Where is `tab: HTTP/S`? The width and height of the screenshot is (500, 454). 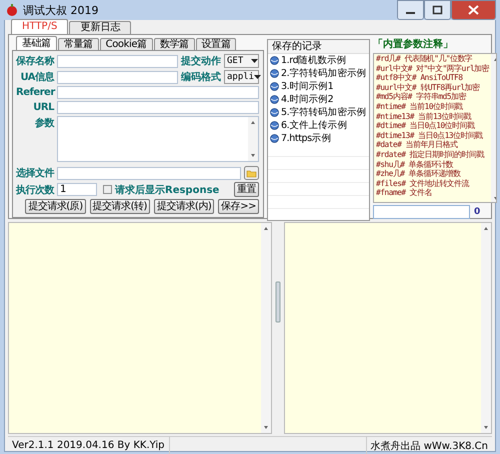
tab: HTTP/S is located at coordinates (39, 26).